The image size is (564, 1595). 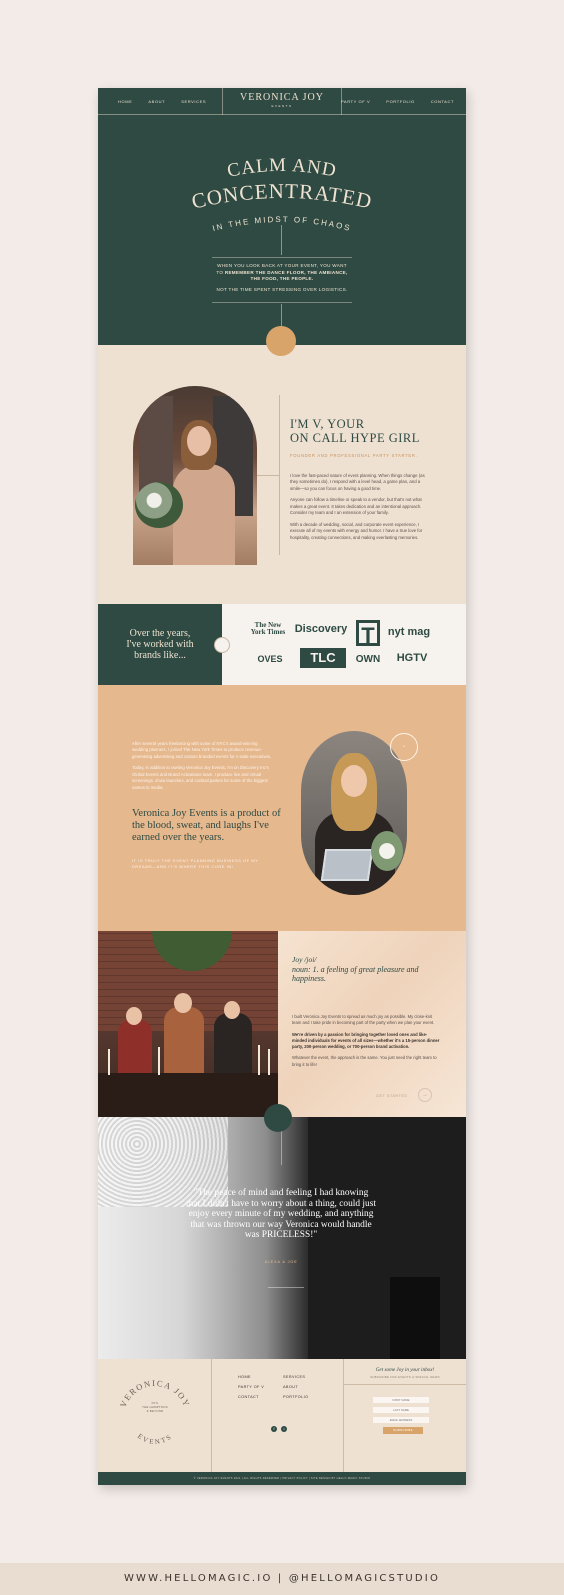 What do you see at coordinates (260, 1377) in the screenshot?
I see `footer-home-link: HOME` at bounding box center [260, 1377].